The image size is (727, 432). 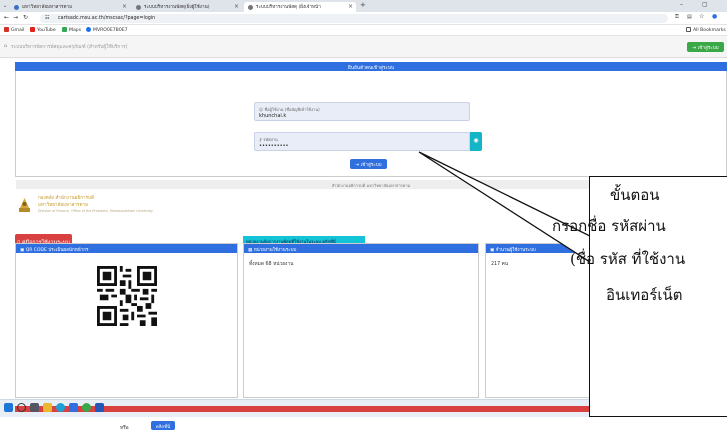 What do you see at coordinates (63, 205) in the screenshot?
I see `org-line-2: มหาวิทยาลัยมหาสารคาม` at bounding box center [63, 205].